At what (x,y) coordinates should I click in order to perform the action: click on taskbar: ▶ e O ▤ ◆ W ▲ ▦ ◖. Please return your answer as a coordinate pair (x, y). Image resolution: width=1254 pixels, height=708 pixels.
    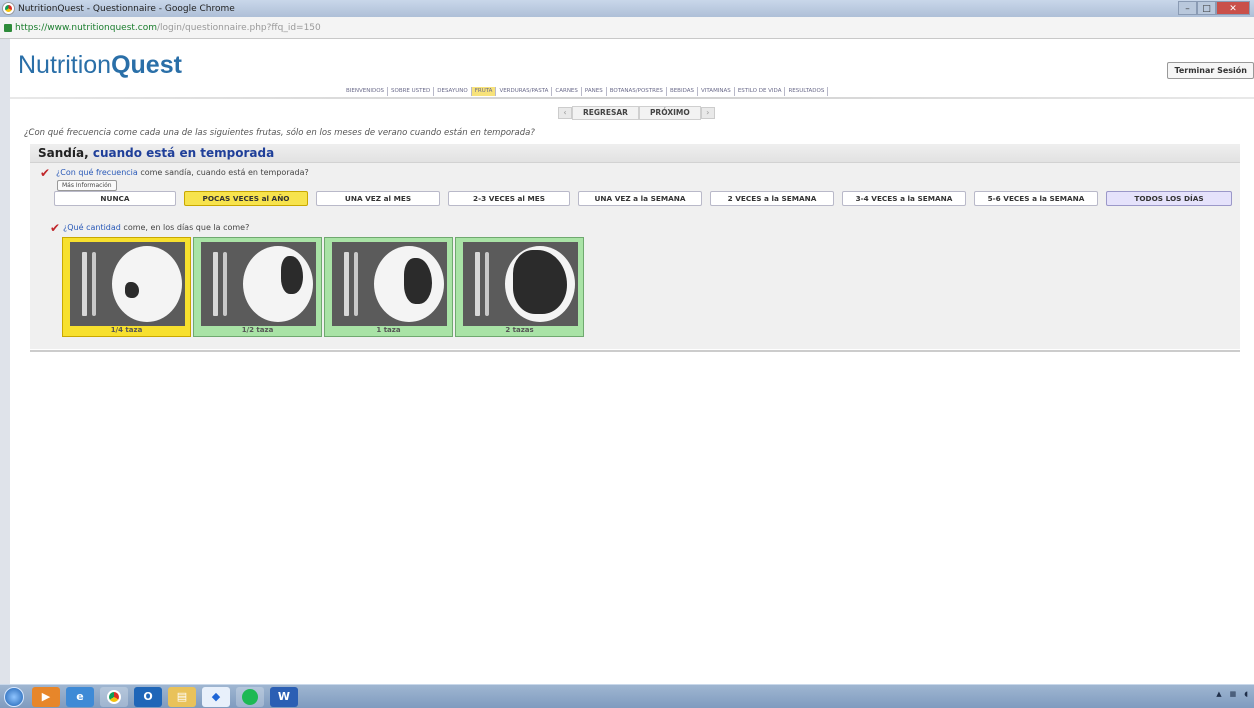
    Looking at the image, I should click on (627, 696).